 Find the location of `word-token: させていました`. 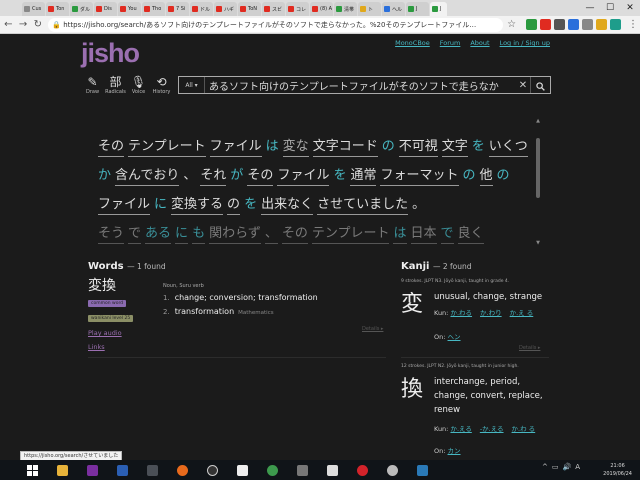

word-token: させていました is located at coordinates (363, 206).